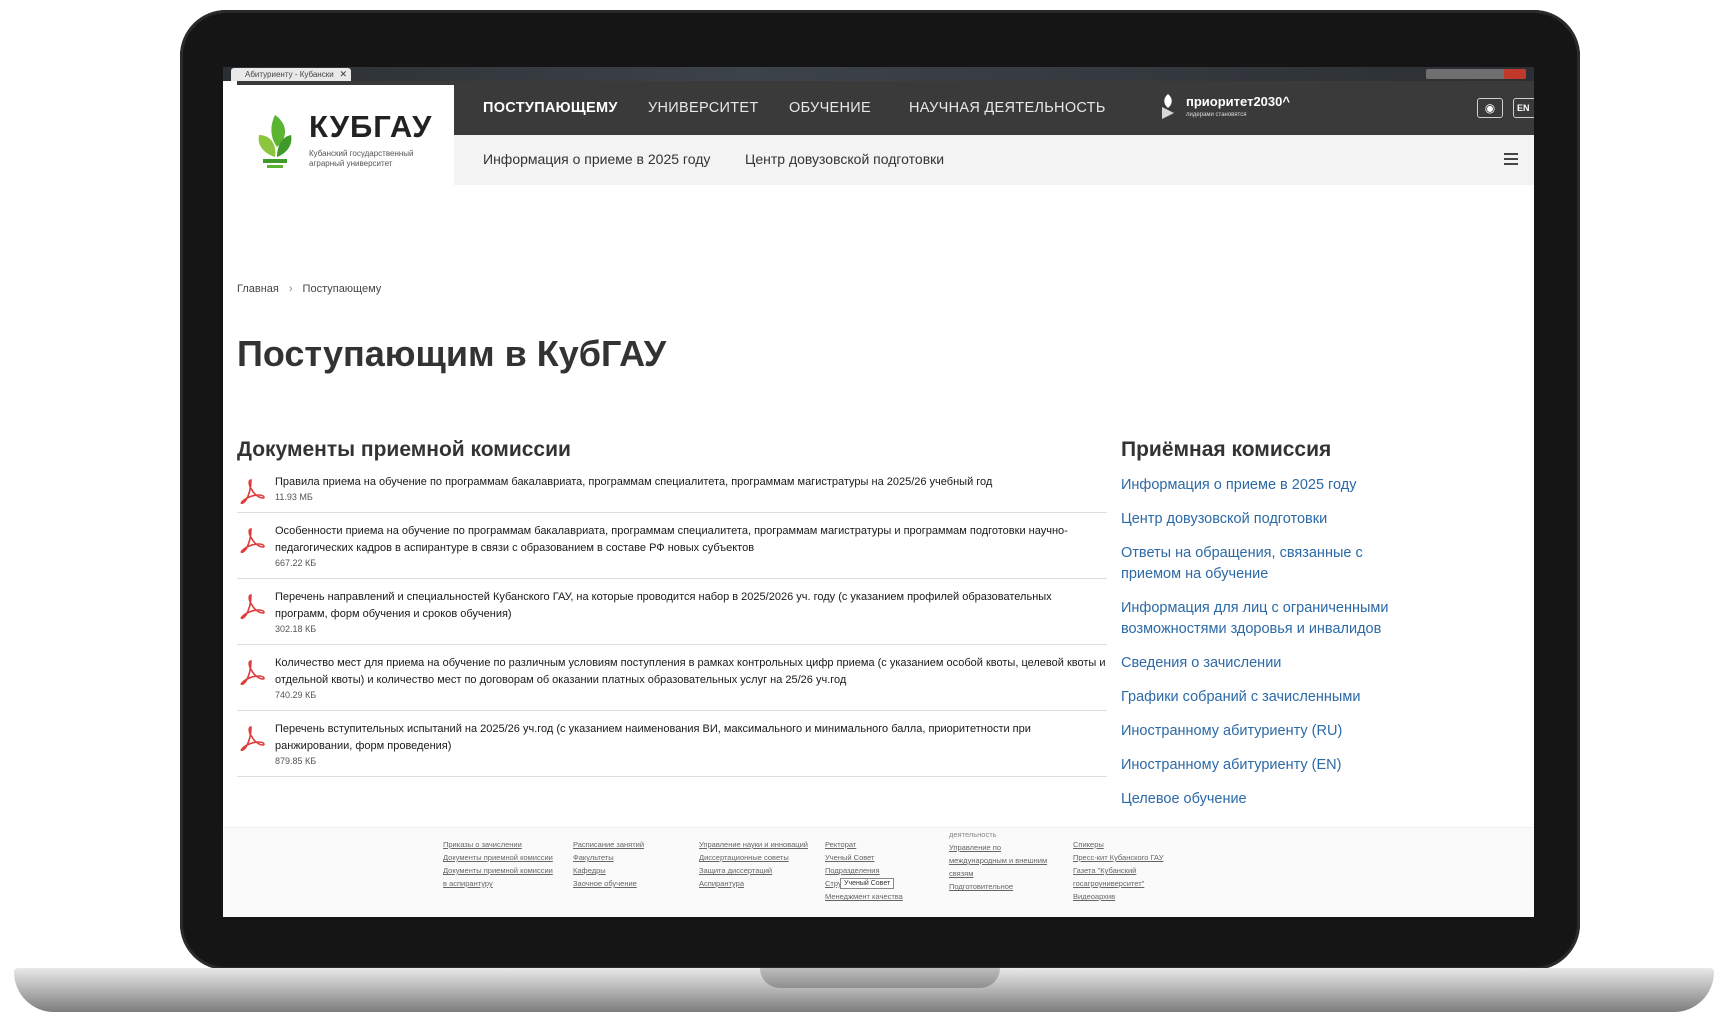  I want to click on footer-link: Подразделения, so click(880, 870).